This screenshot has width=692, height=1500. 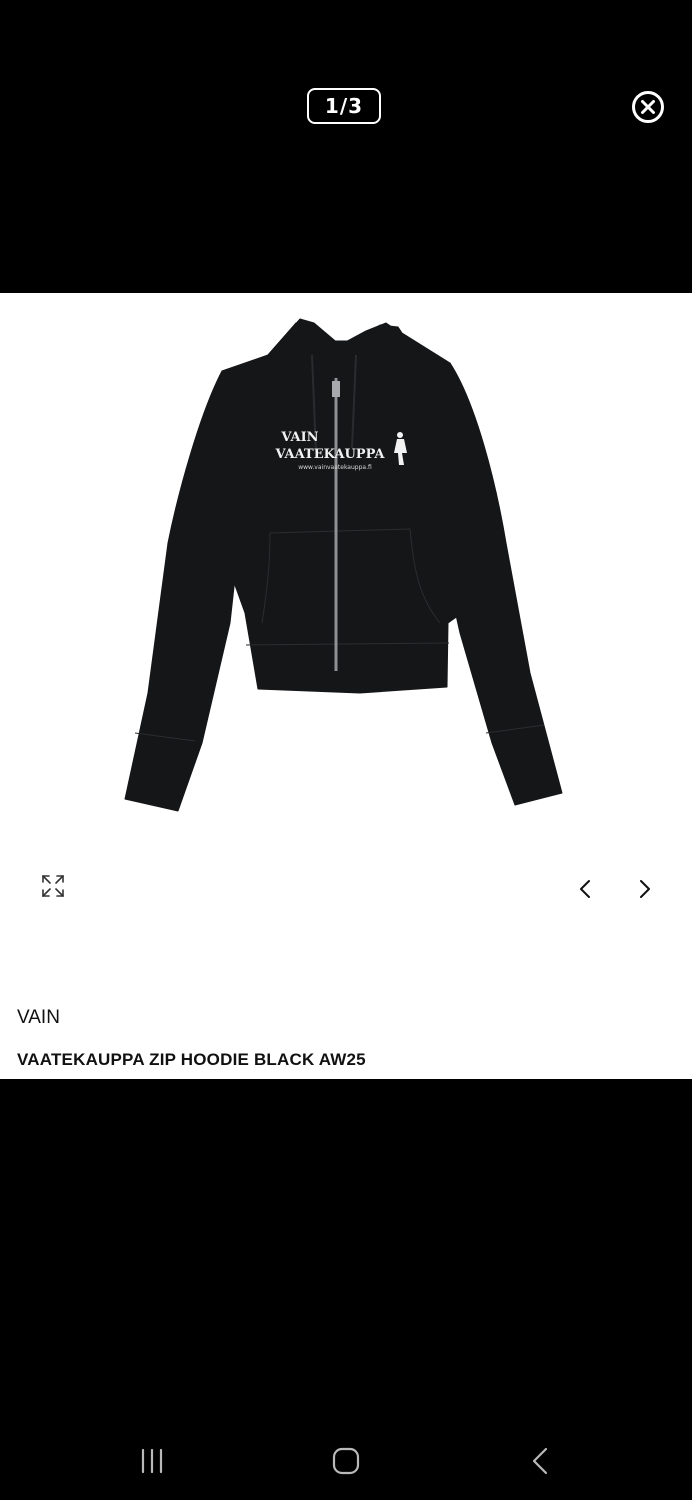 I want to click on back-icon, so click(x=540, y=1461).